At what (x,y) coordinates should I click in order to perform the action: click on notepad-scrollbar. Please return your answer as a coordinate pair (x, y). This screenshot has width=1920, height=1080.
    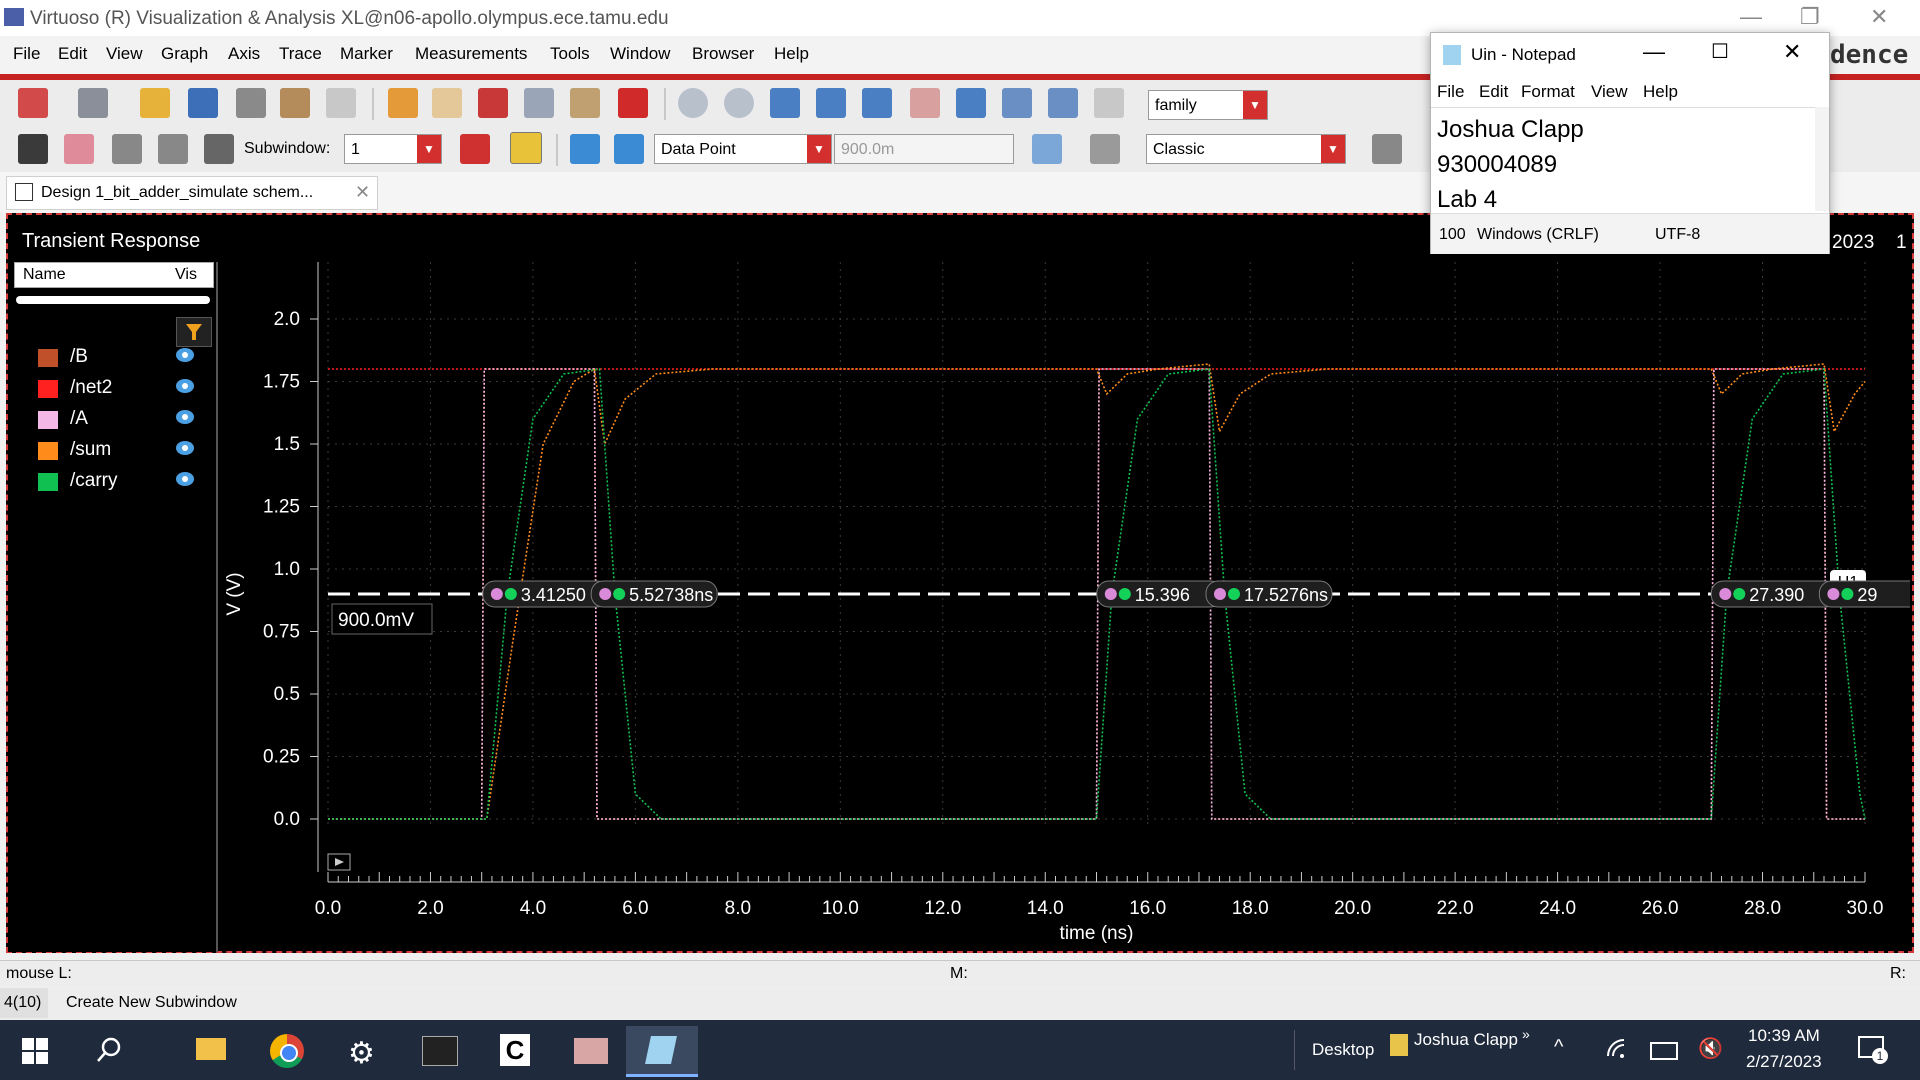
    Looking at the image, I should click on (1822, 159).